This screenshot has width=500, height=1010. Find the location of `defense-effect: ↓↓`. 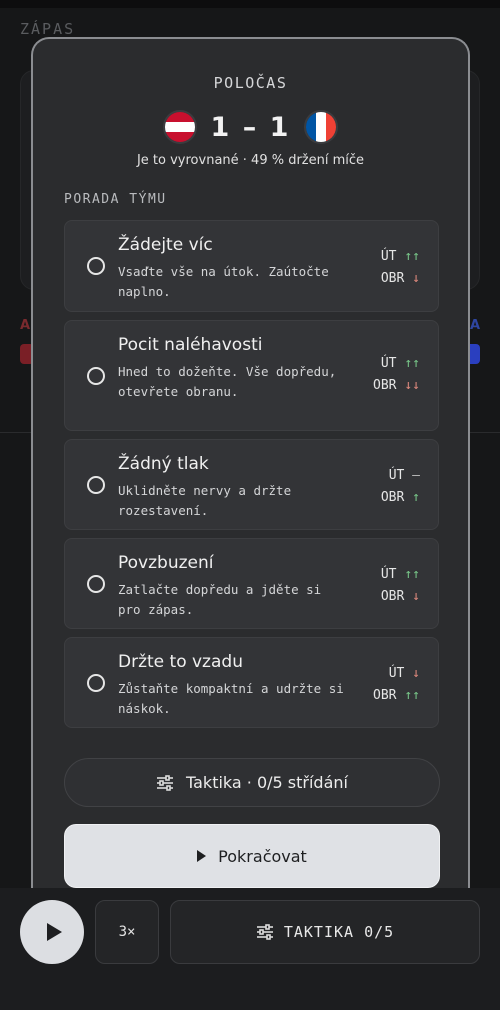

defense-effect: ↓↓ is located at coordinates (412, 385).